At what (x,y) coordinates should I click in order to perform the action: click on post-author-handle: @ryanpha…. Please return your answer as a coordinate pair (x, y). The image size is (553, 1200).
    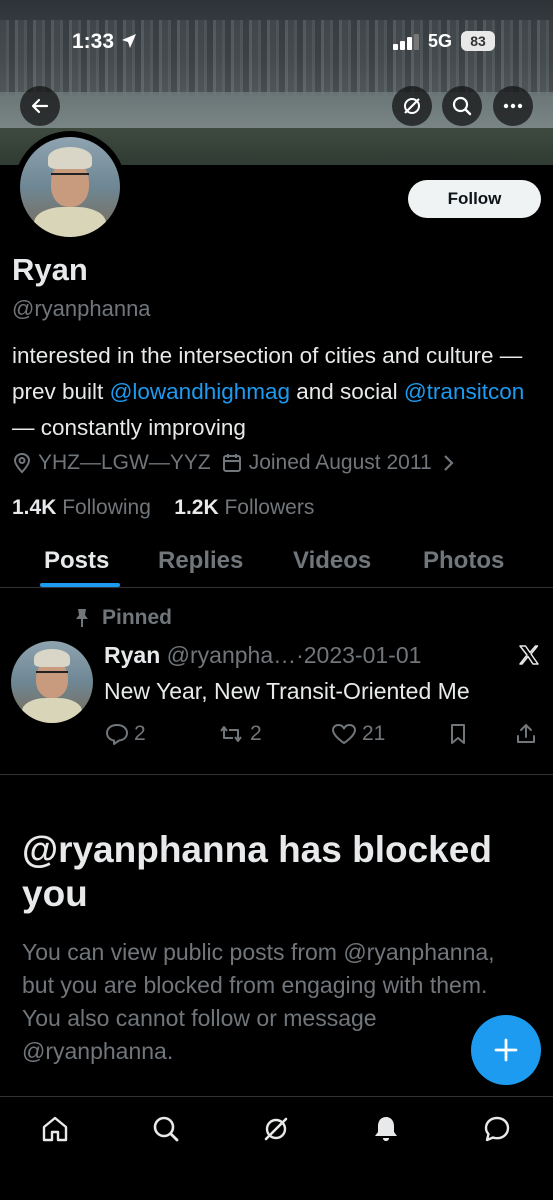
    Looking at the image, I should click on (231, 655).